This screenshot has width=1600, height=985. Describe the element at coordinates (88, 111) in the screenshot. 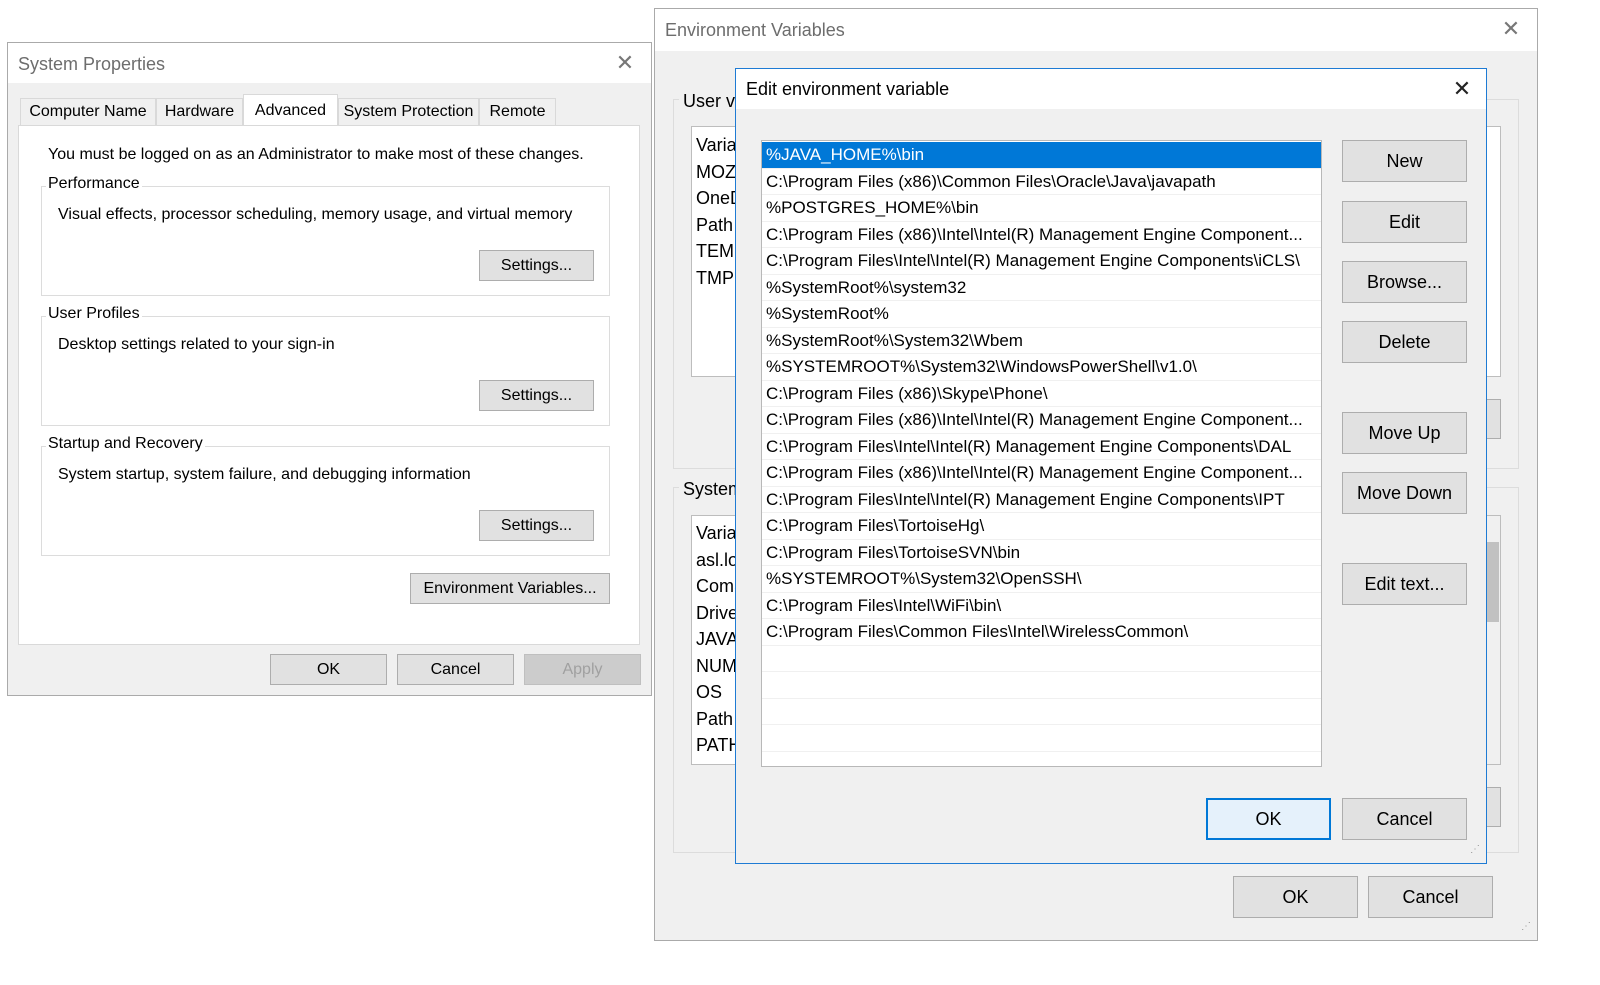

I see `tab-computer-name: Computer Name` at that location.